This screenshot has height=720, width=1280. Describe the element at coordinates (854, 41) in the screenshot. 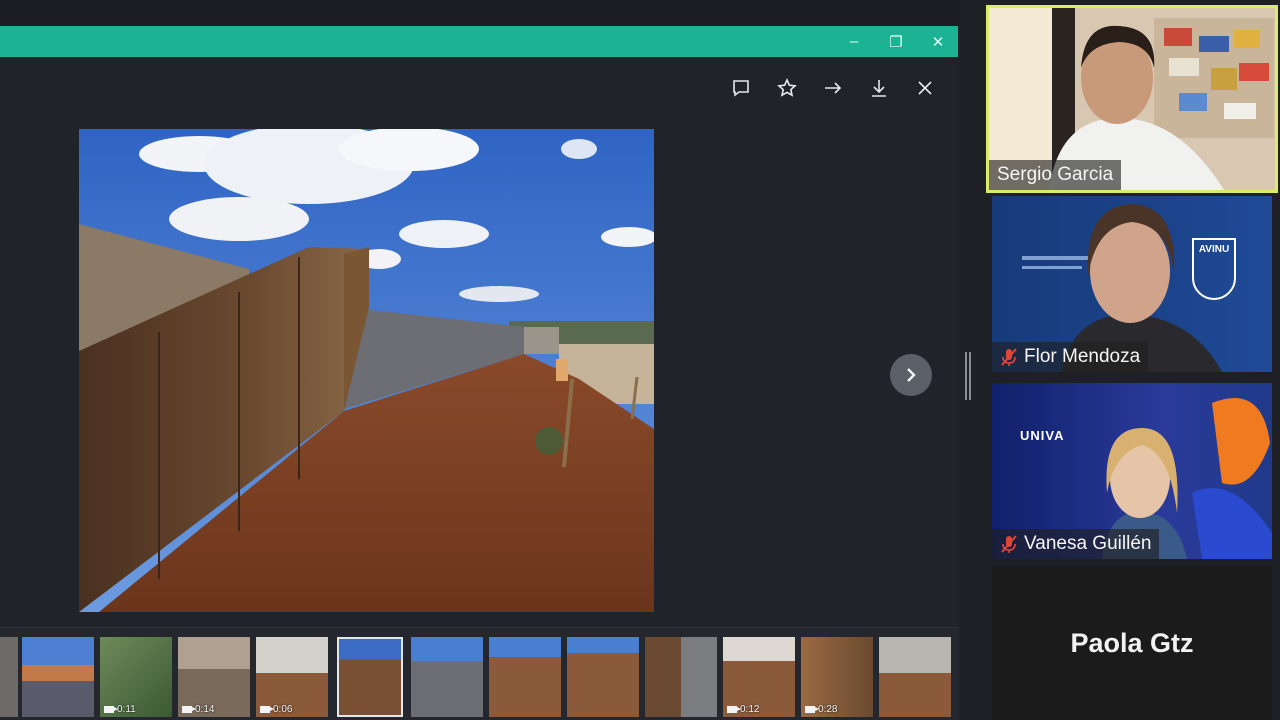

I see `minimize-button: –` at that location.